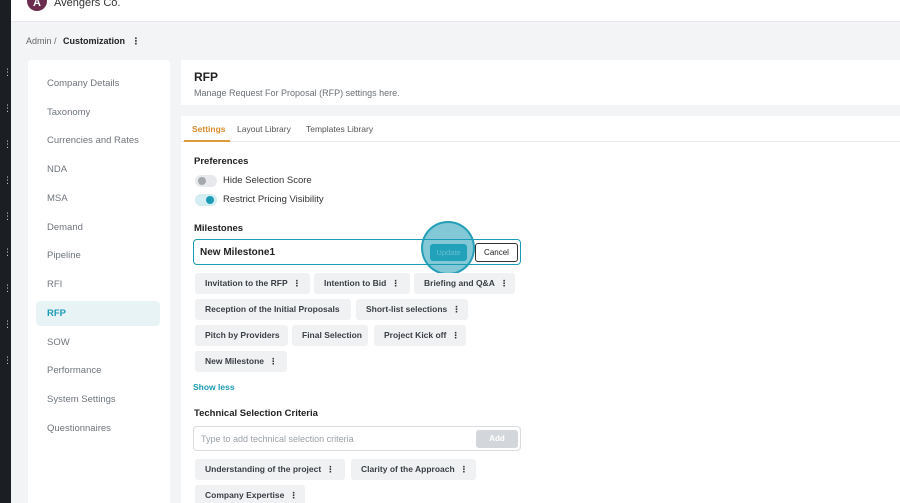  I want to click on chip-label: Understanding of the project, so click(263, 469).